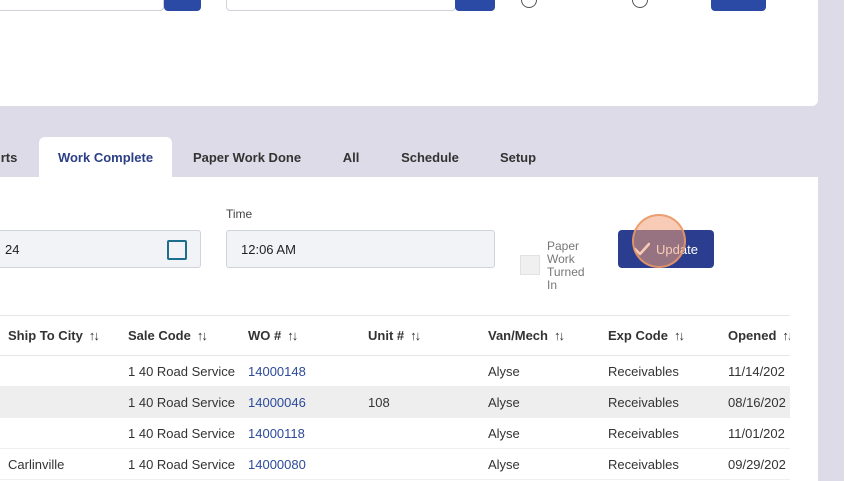 This screenshot has height=481, width=860. I want to click on column-header-label: Ship To City, so click(45, 335).